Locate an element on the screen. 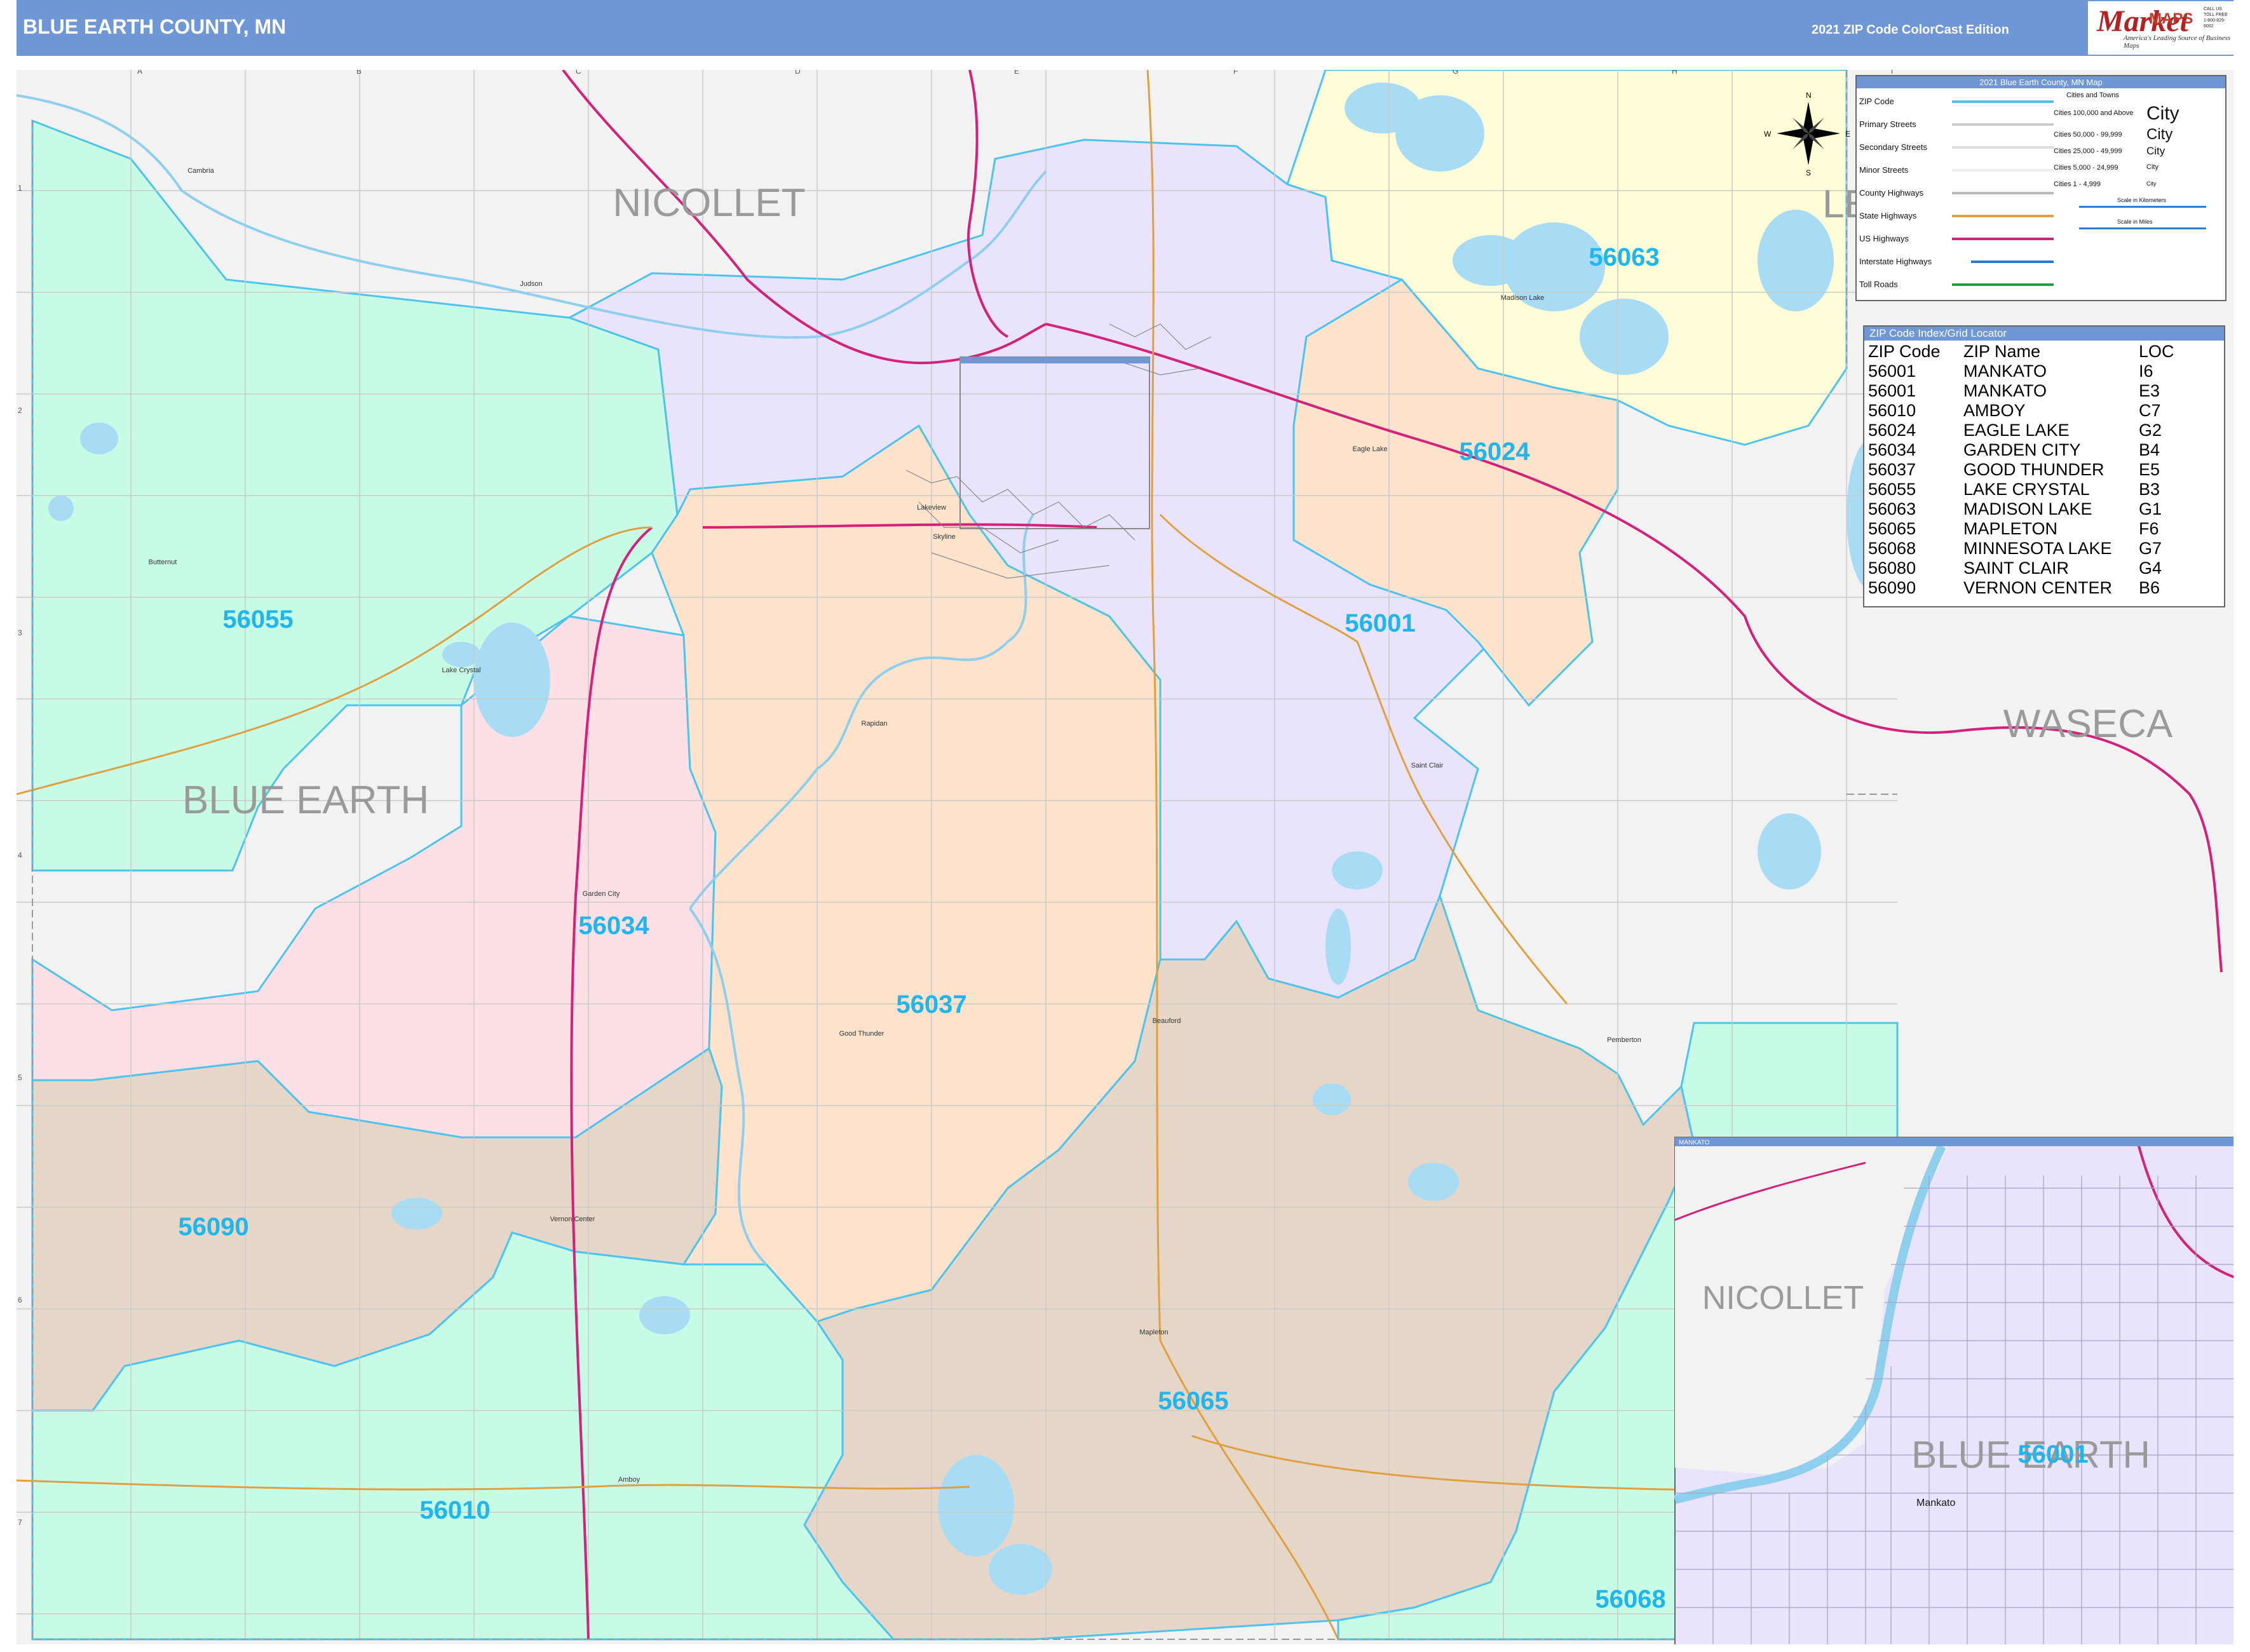  legend-scale-mi: Scale in Miles is located at coordinates (2135, 222).